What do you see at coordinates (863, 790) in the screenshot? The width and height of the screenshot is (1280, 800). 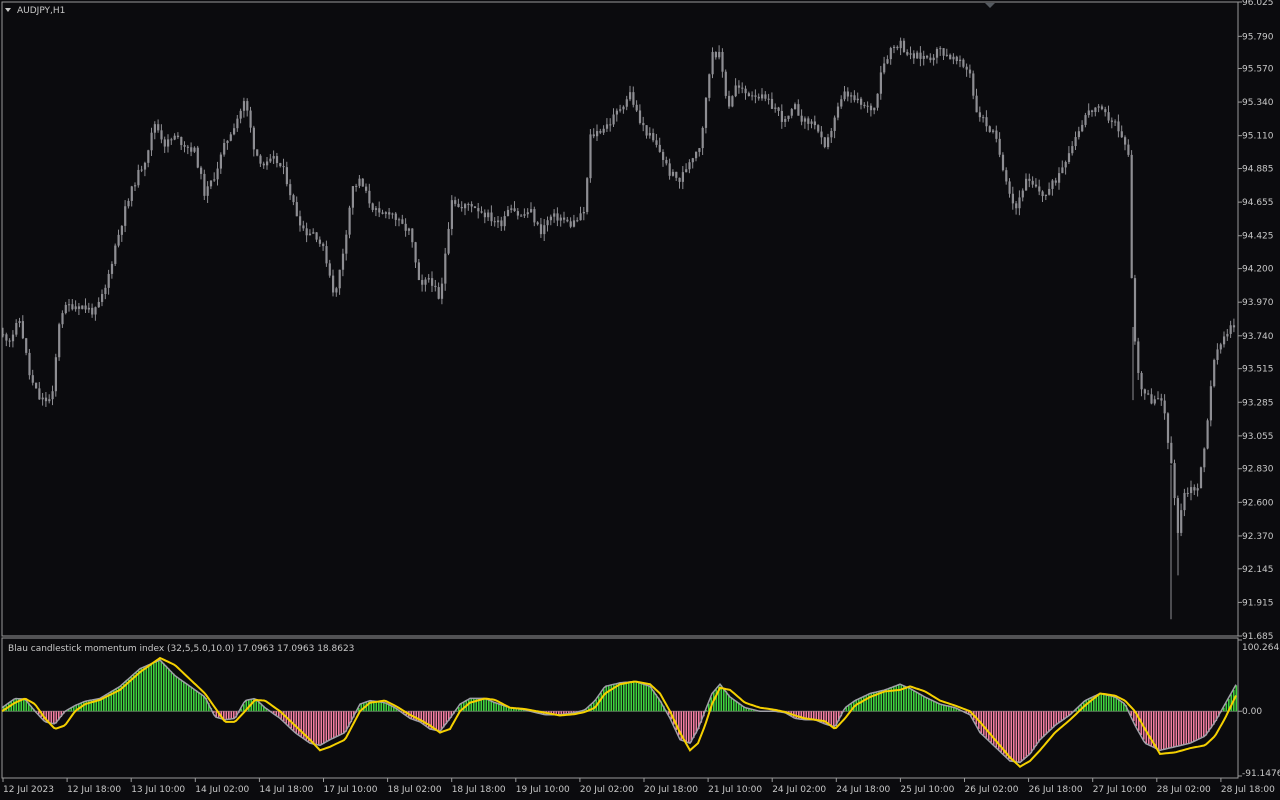 I see `time-tick-label: 24 Jul 18:00` at bounding box center [863, 790].